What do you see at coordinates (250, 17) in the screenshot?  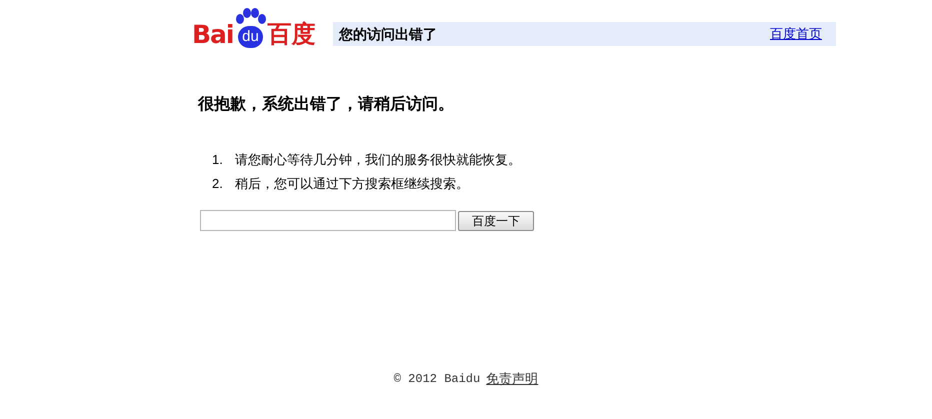 I see `paw-icon` at bounding box center [250, 17].